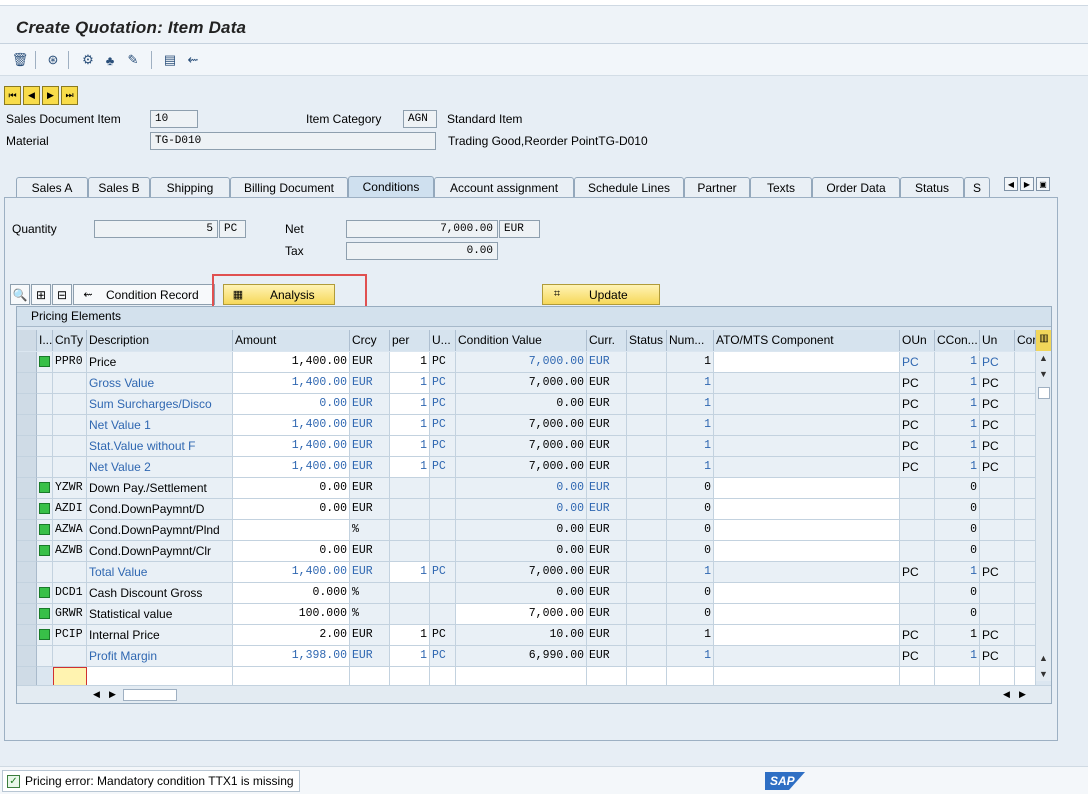 Image resolution: width=1088 pixels, height=794 pixels. I want to click on overview-icon: ⊛, so click(53, 60).